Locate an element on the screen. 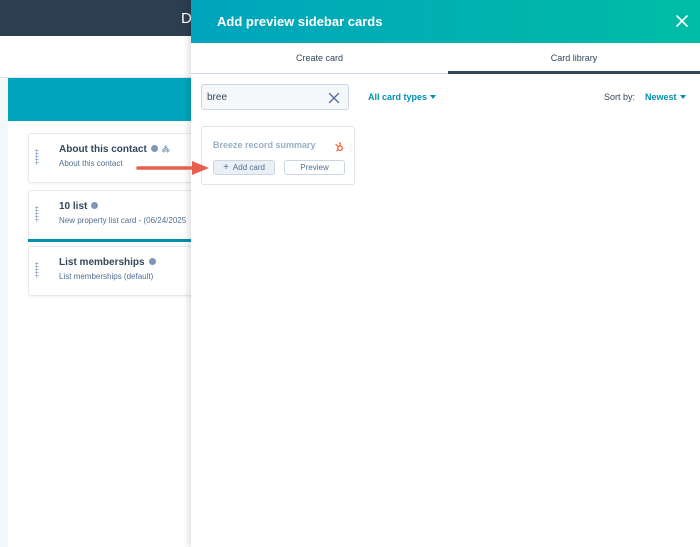 The image size is (700, 547). sort-dropdown: Newest is located at coordinates (665, 97).